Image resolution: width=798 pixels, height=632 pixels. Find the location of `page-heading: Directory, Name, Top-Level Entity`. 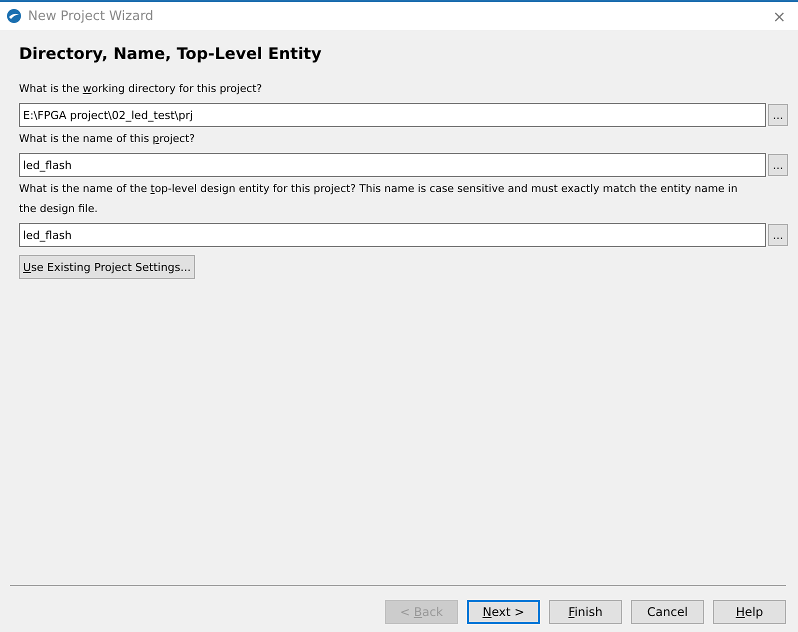

page-heading: Directory, Name, Top-Level Entity is located at coordinates (171, 53).